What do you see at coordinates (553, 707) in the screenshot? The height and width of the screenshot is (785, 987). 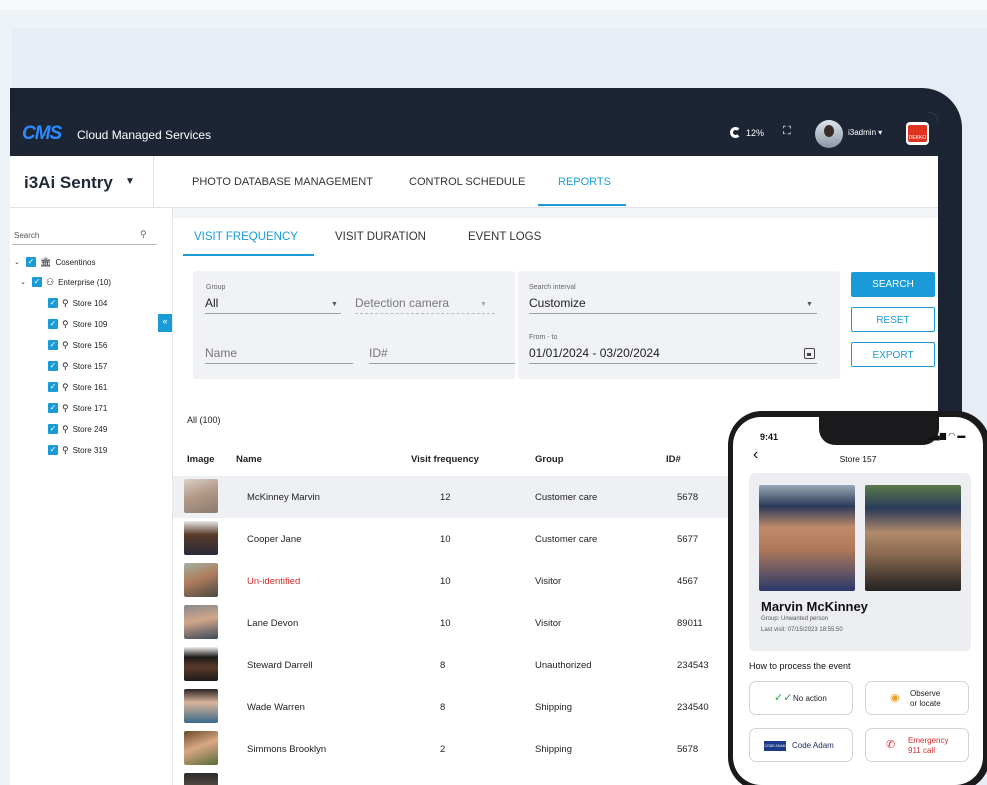 I see `cell-group: Shipping` at bounding box center [553, 707].